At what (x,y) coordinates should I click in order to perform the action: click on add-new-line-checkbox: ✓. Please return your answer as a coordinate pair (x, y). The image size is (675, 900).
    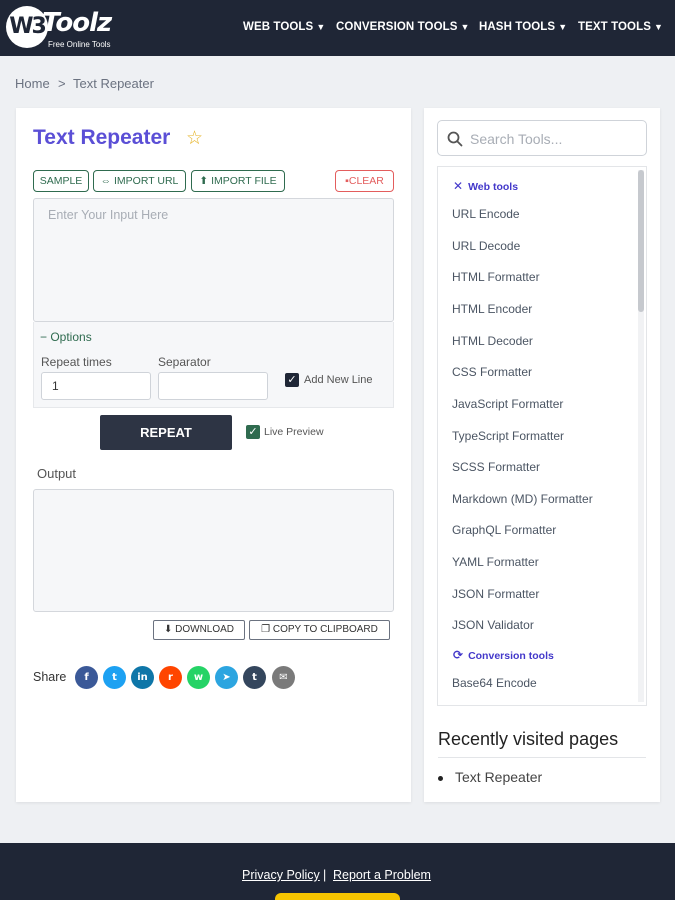
    Looking at the image, I should click on (292, 380).